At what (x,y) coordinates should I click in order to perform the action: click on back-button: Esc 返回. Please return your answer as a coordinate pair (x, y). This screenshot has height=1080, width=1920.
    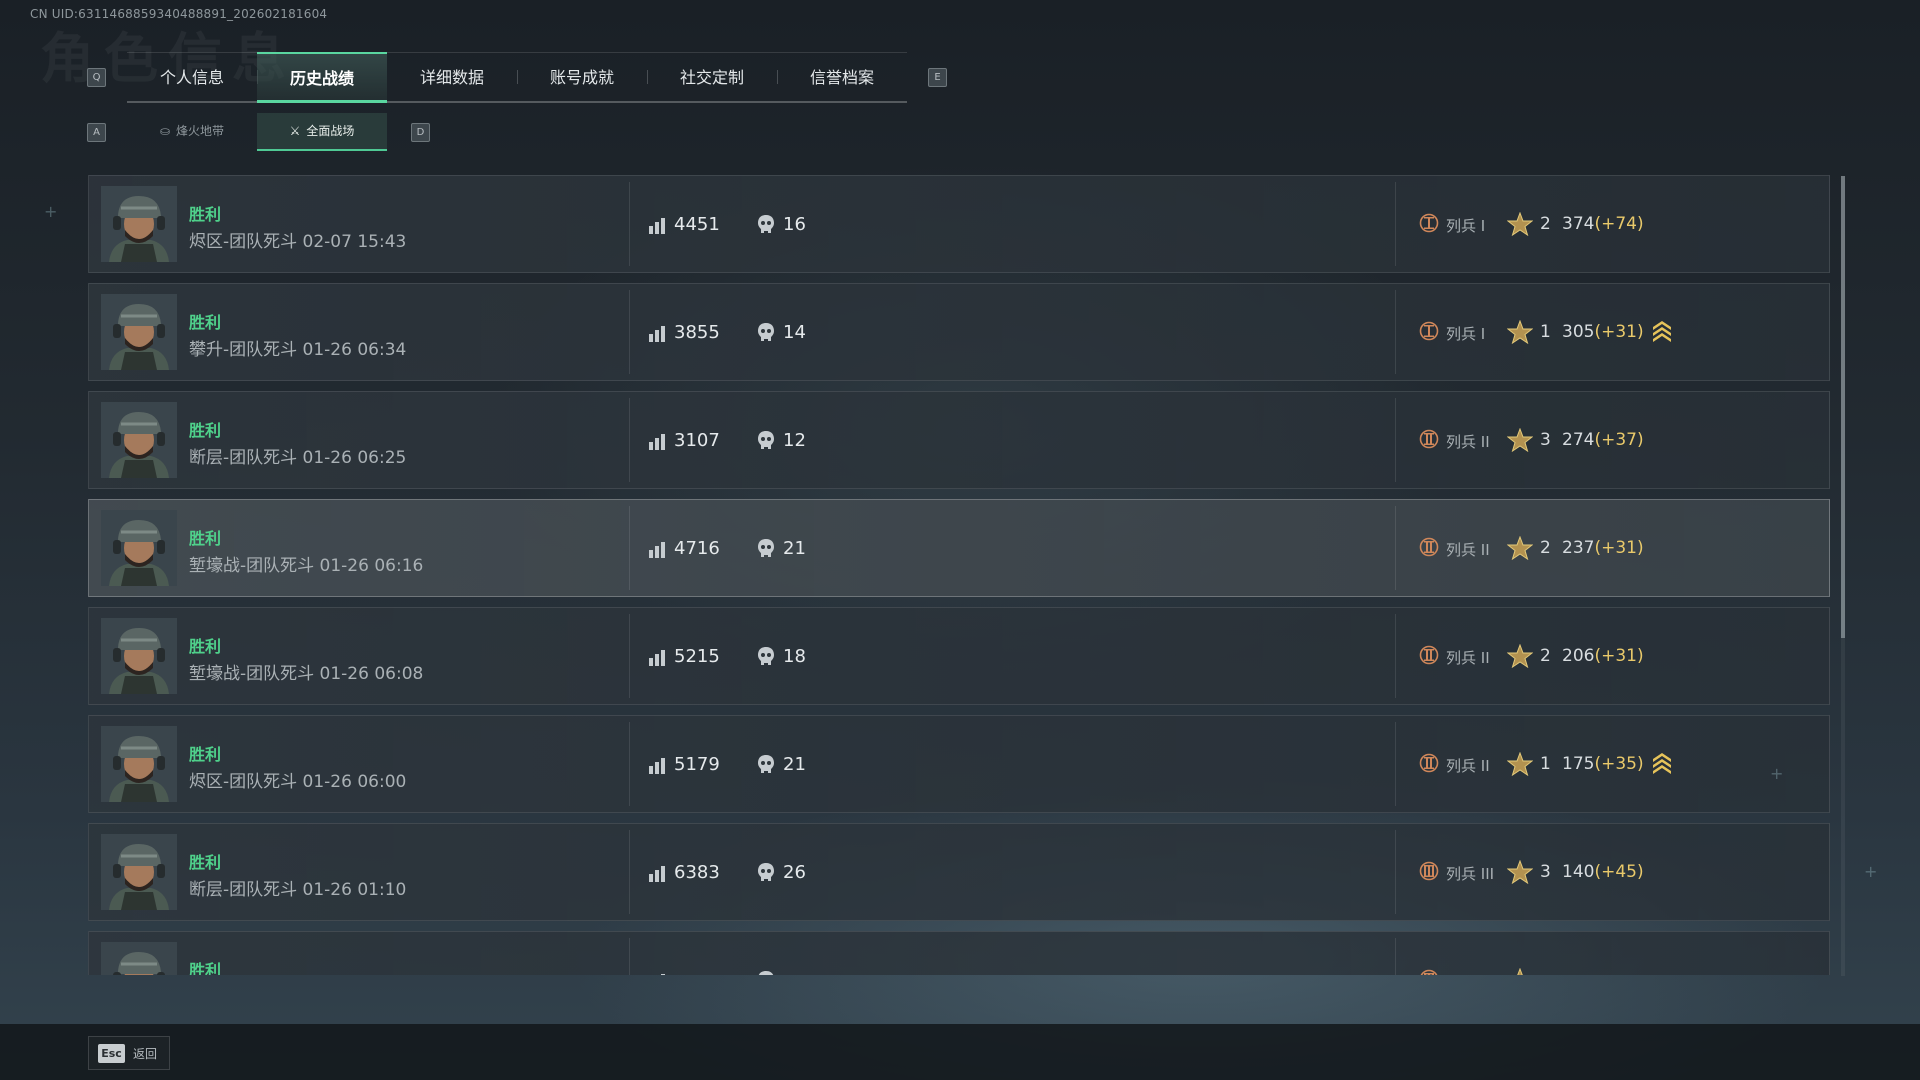
    Looking at the image, I should click on (129, 1053).